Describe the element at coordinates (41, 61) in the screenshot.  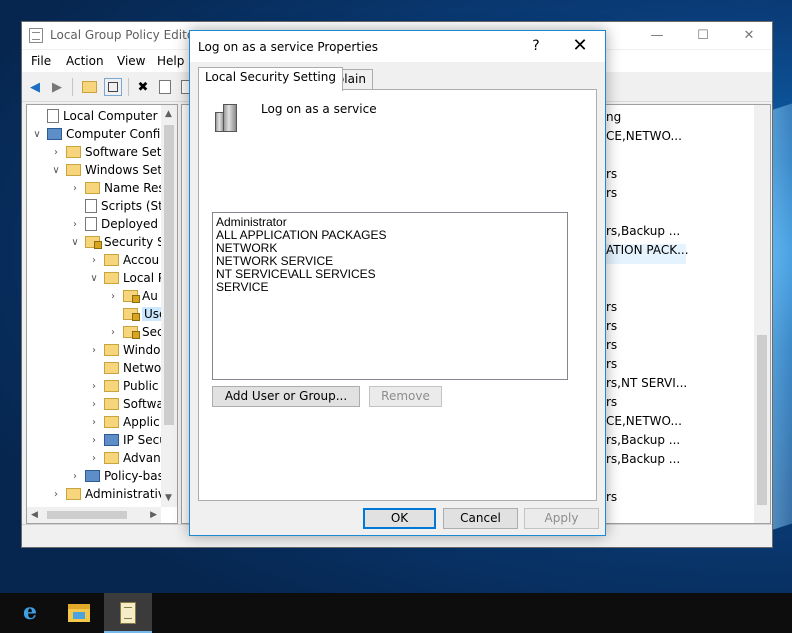
I see `menu-file: File` at that location.